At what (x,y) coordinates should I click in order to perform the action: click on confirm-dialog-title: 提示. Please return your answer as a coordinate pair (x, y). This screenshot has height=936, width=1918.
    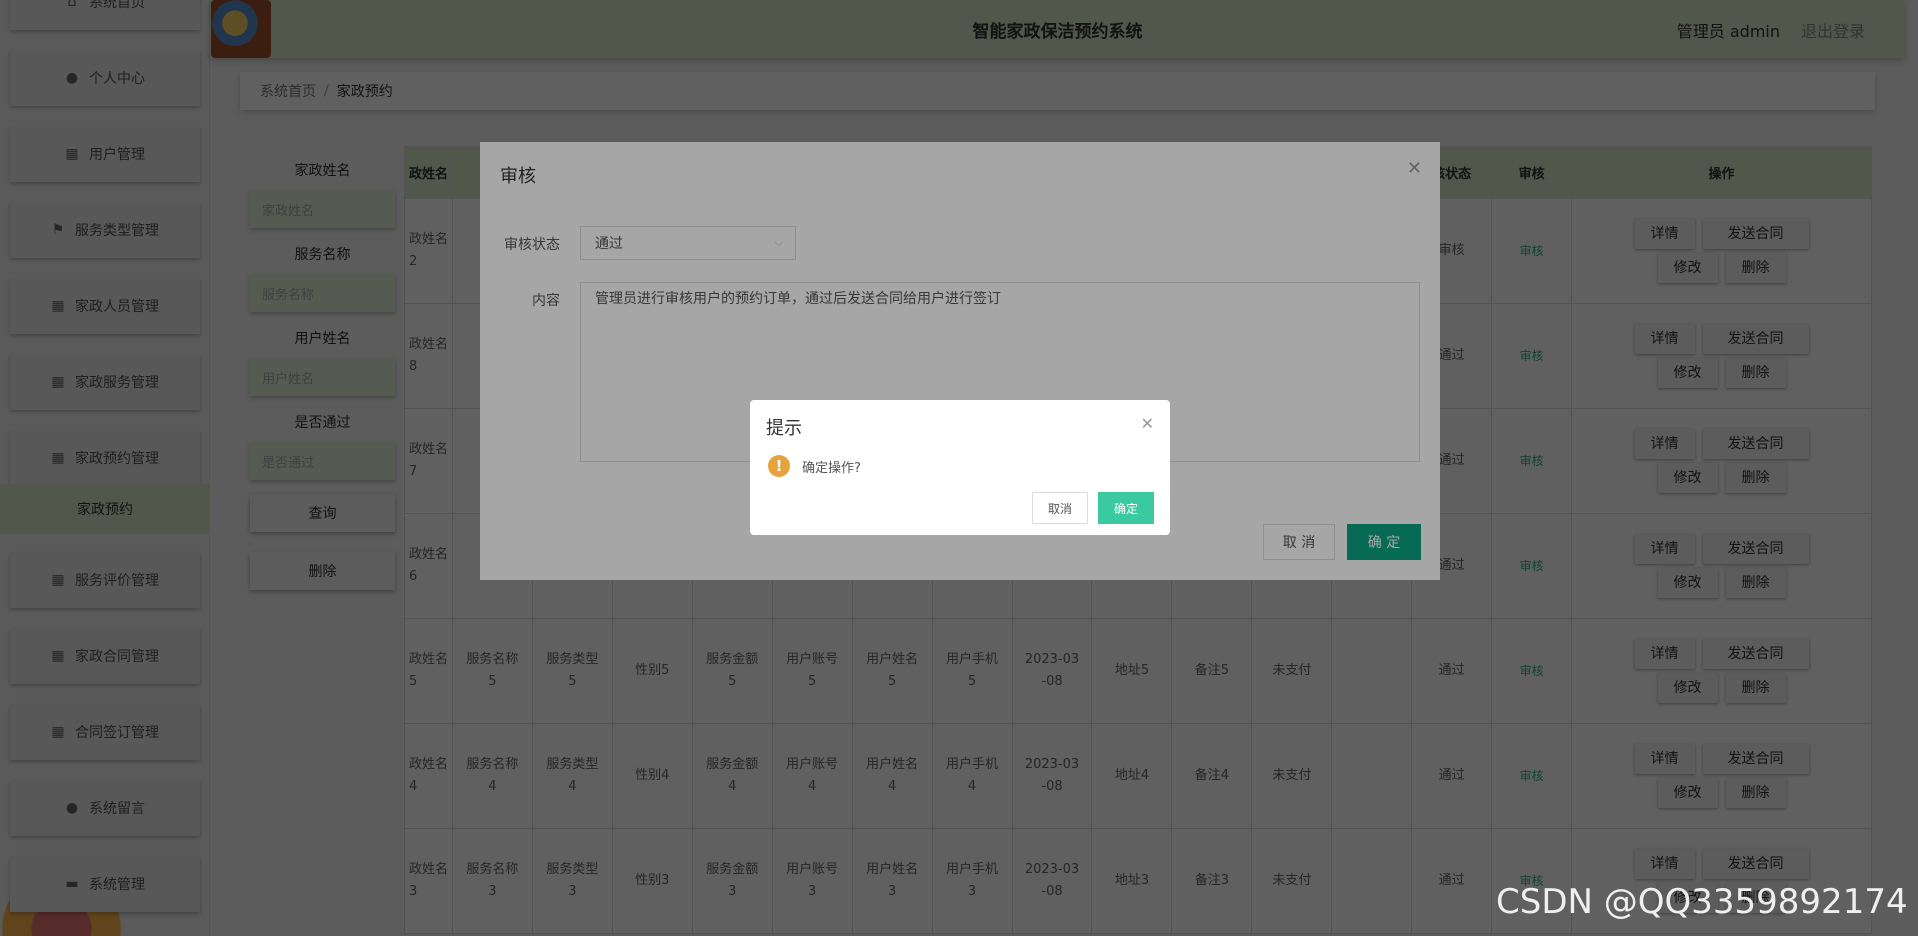
    Looking at the image, I should click on (784, 428).